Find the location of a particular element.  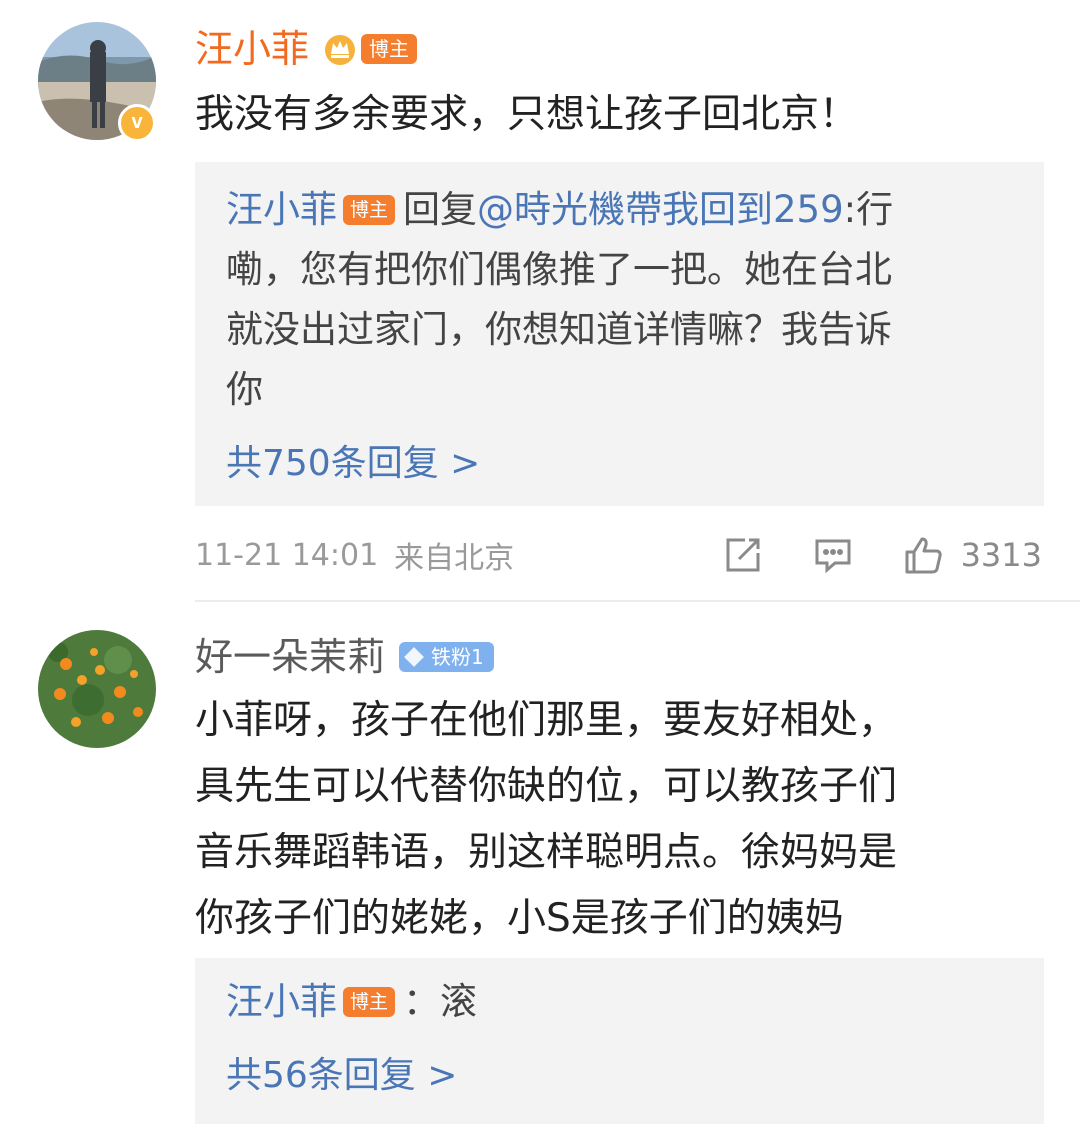

thumbs-up-icon is located at coordinates (923, 555).